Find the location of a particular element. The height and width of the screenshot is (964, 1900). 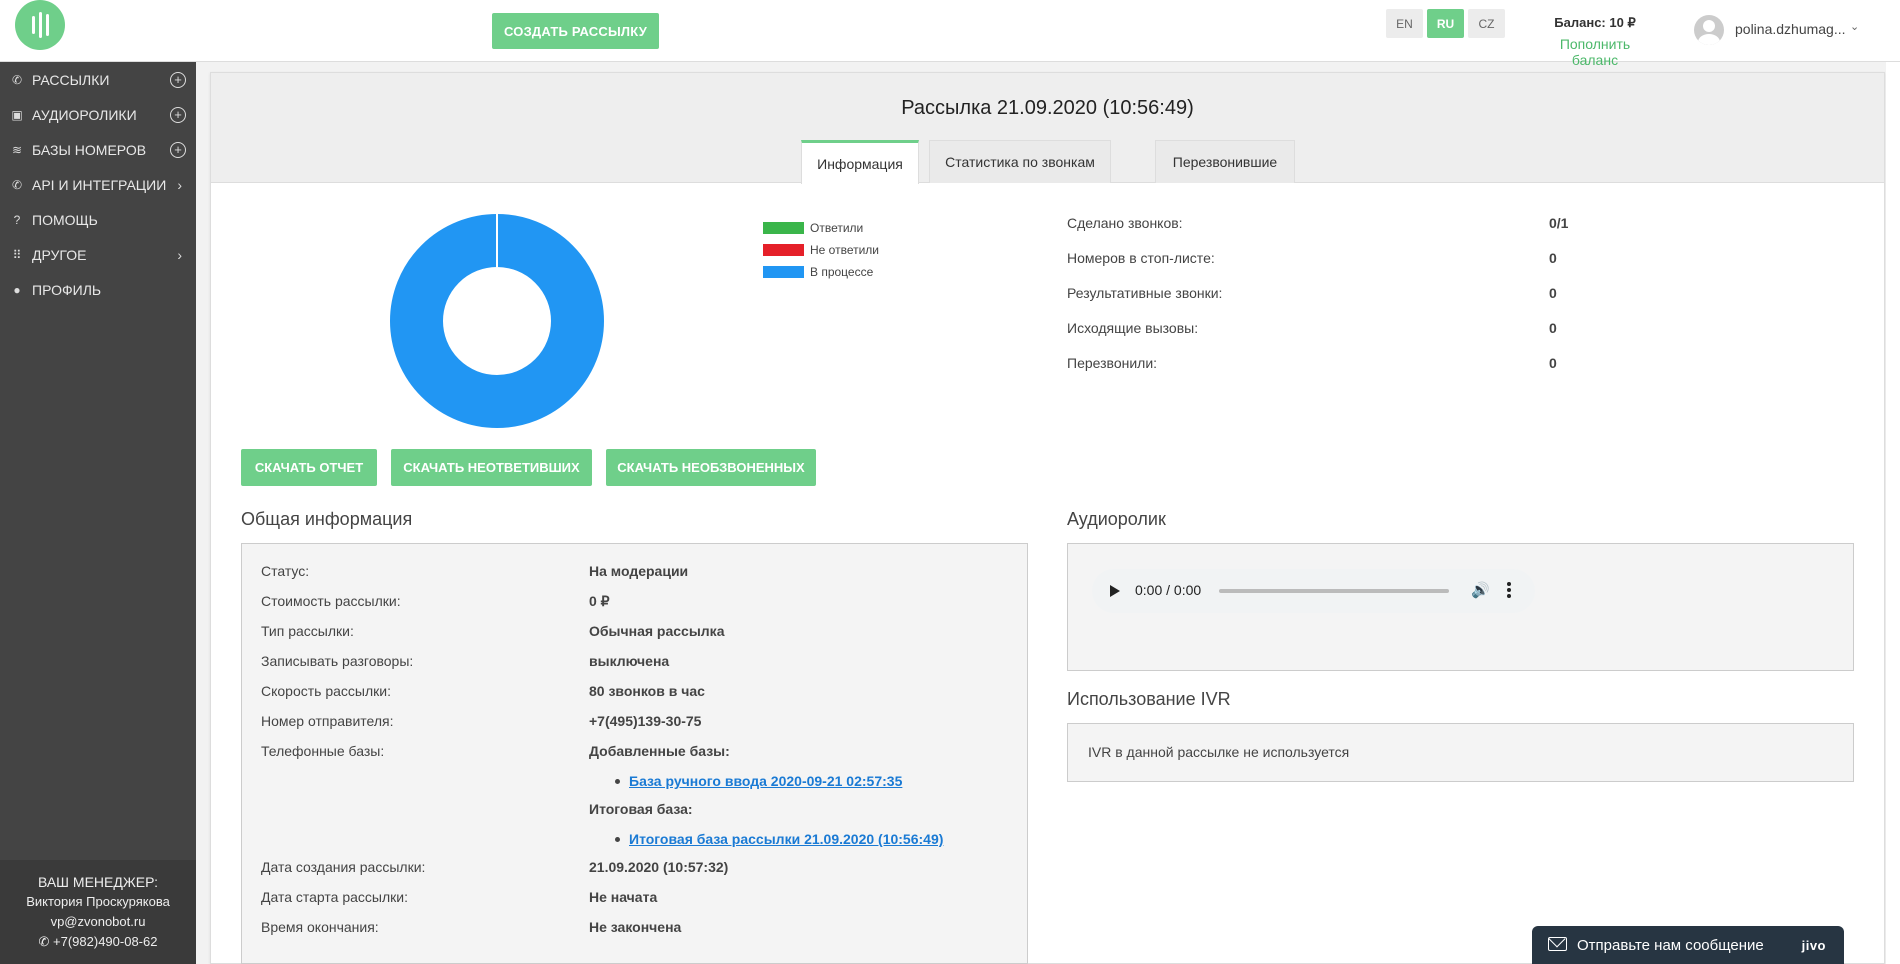

stat-callbacks-label: Перезвонили: is located at coordinates (1112, 363).